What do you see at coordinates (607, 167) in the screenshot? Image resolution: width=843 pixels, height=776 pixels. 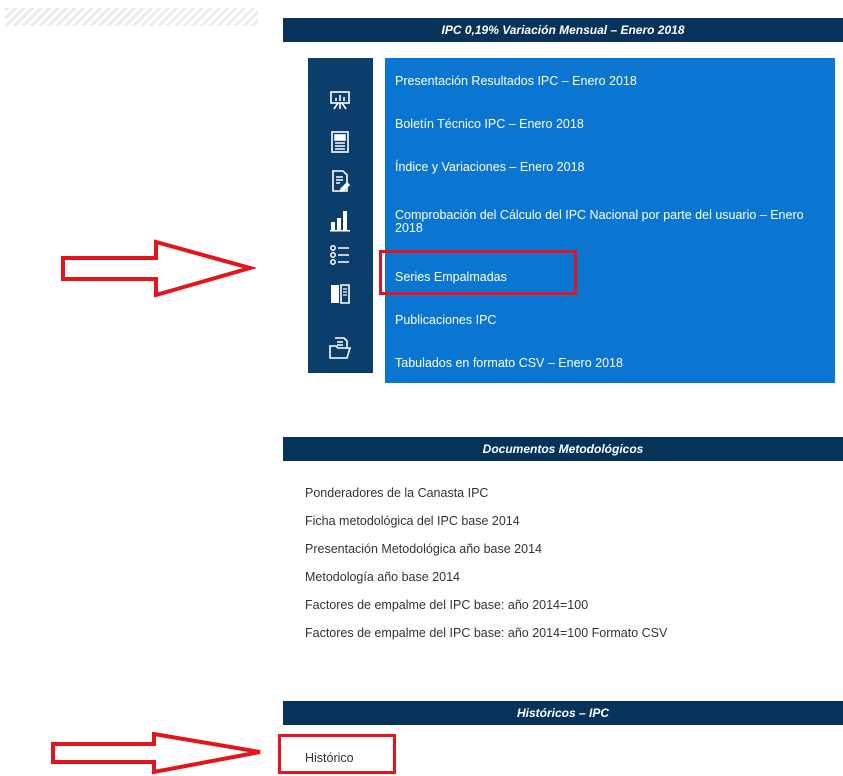 I see `link-indice-variaciones: Índice y Variaciones – Enero 2018` at bounding box center [607, 167].